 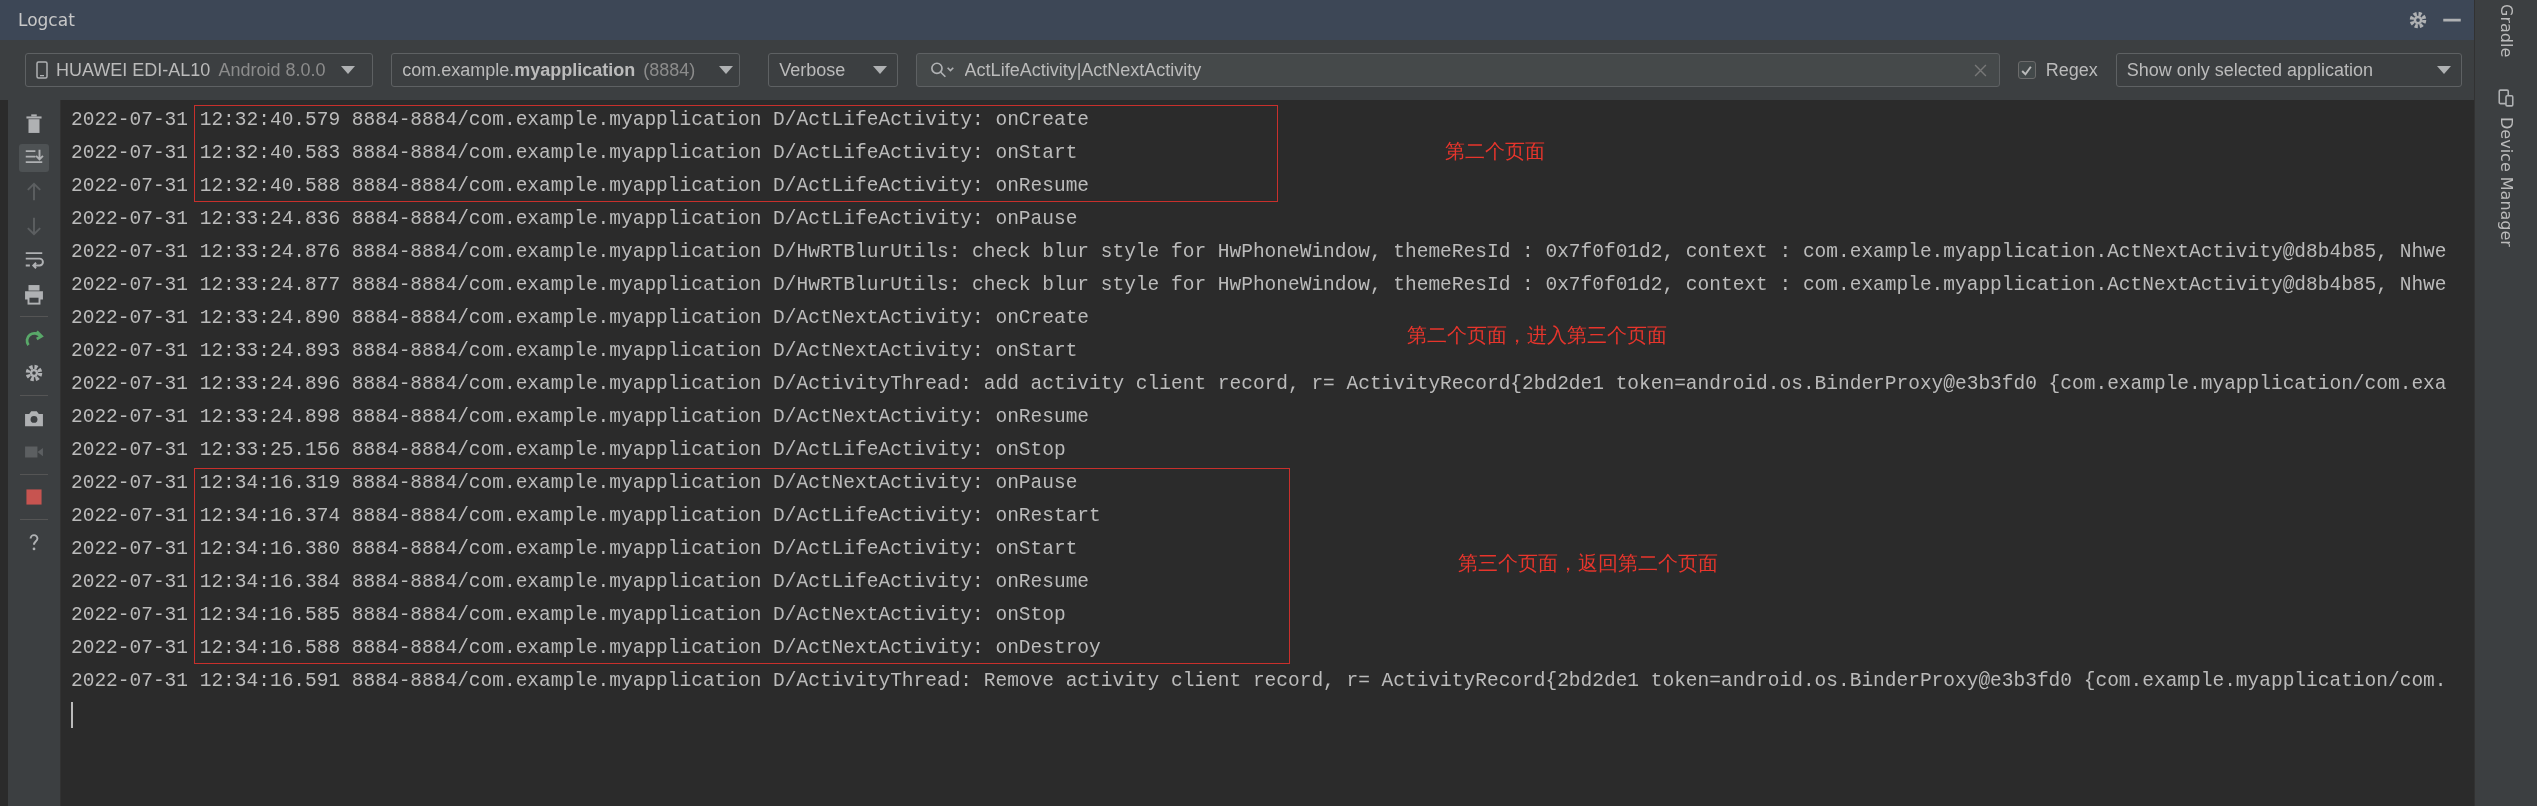 I want to click on log-line: 2022-07-31 12:34:16.588 8884-8884/com.example.myapplication D/ActNextActivity: onDestroy, so click(x=586, y=648).